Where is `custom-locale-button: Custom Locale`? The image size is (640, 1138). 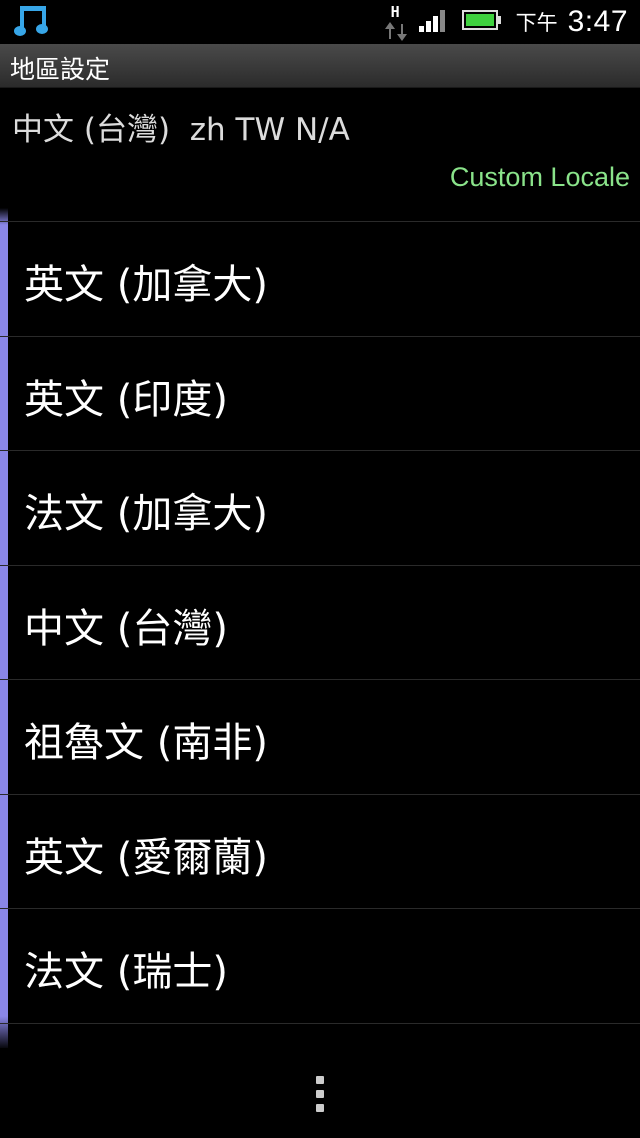 custom-locale-button: Custom Locale is located at coordinates (540, 177).